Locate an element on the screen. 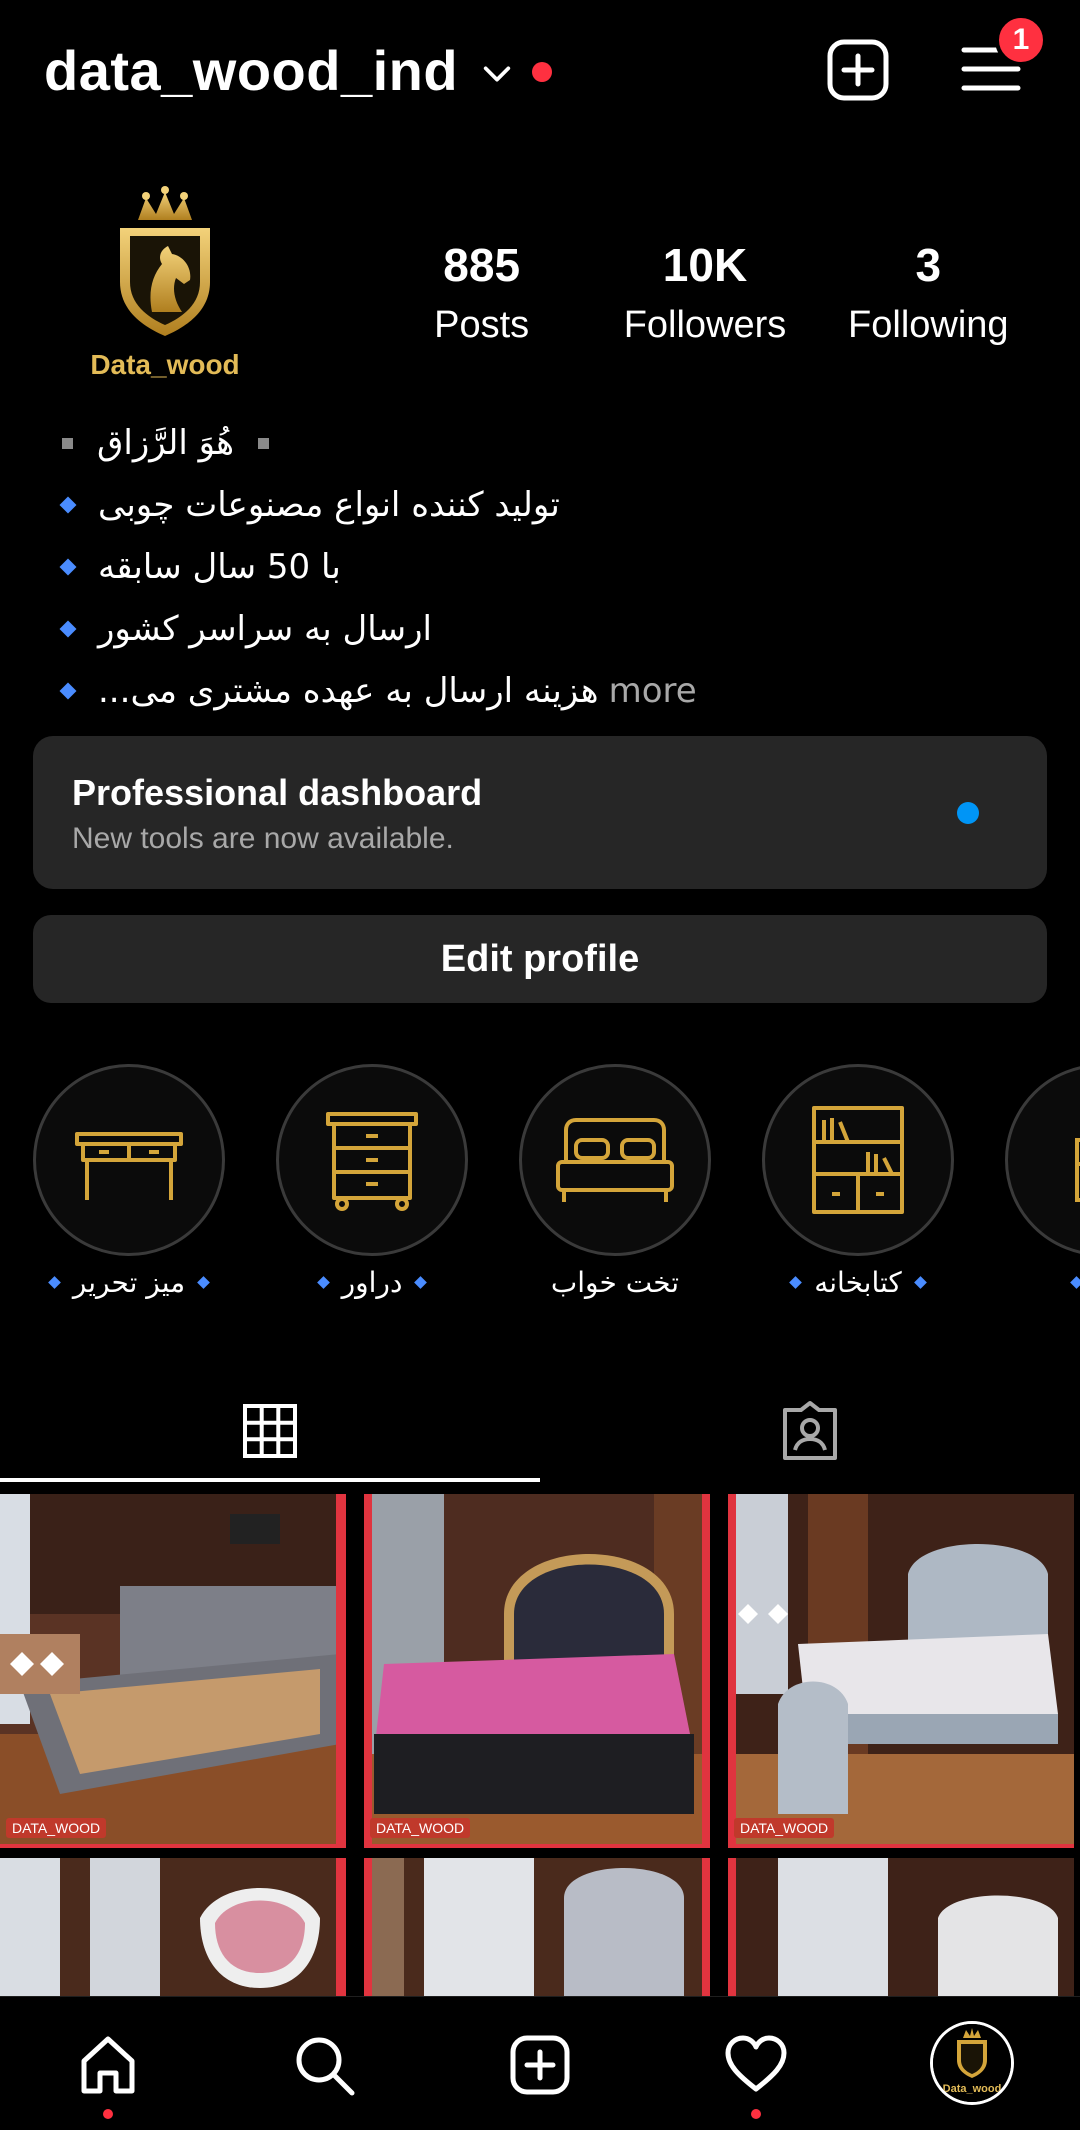 This screenshot has width=1080, height=2130. bed-icon is located at coordinates (615, 1160).